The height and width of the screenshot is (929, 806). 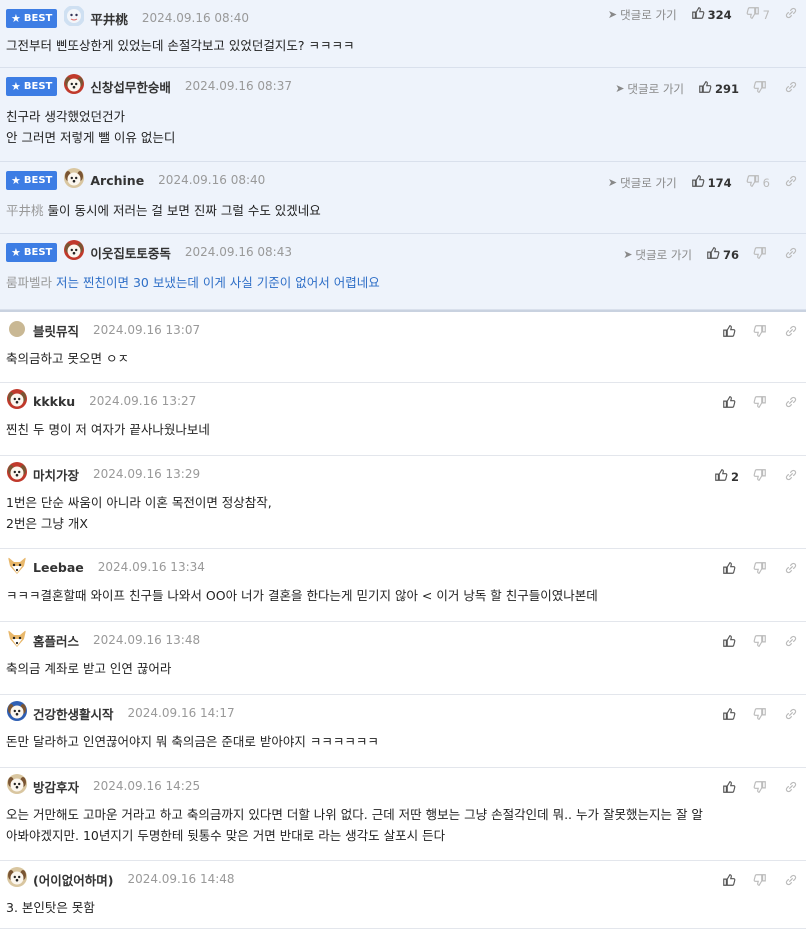 I want to click on comment-header: ★ BEST 이웃집토토중독 2024.09.16 08:43, so click(x=149, y=252).